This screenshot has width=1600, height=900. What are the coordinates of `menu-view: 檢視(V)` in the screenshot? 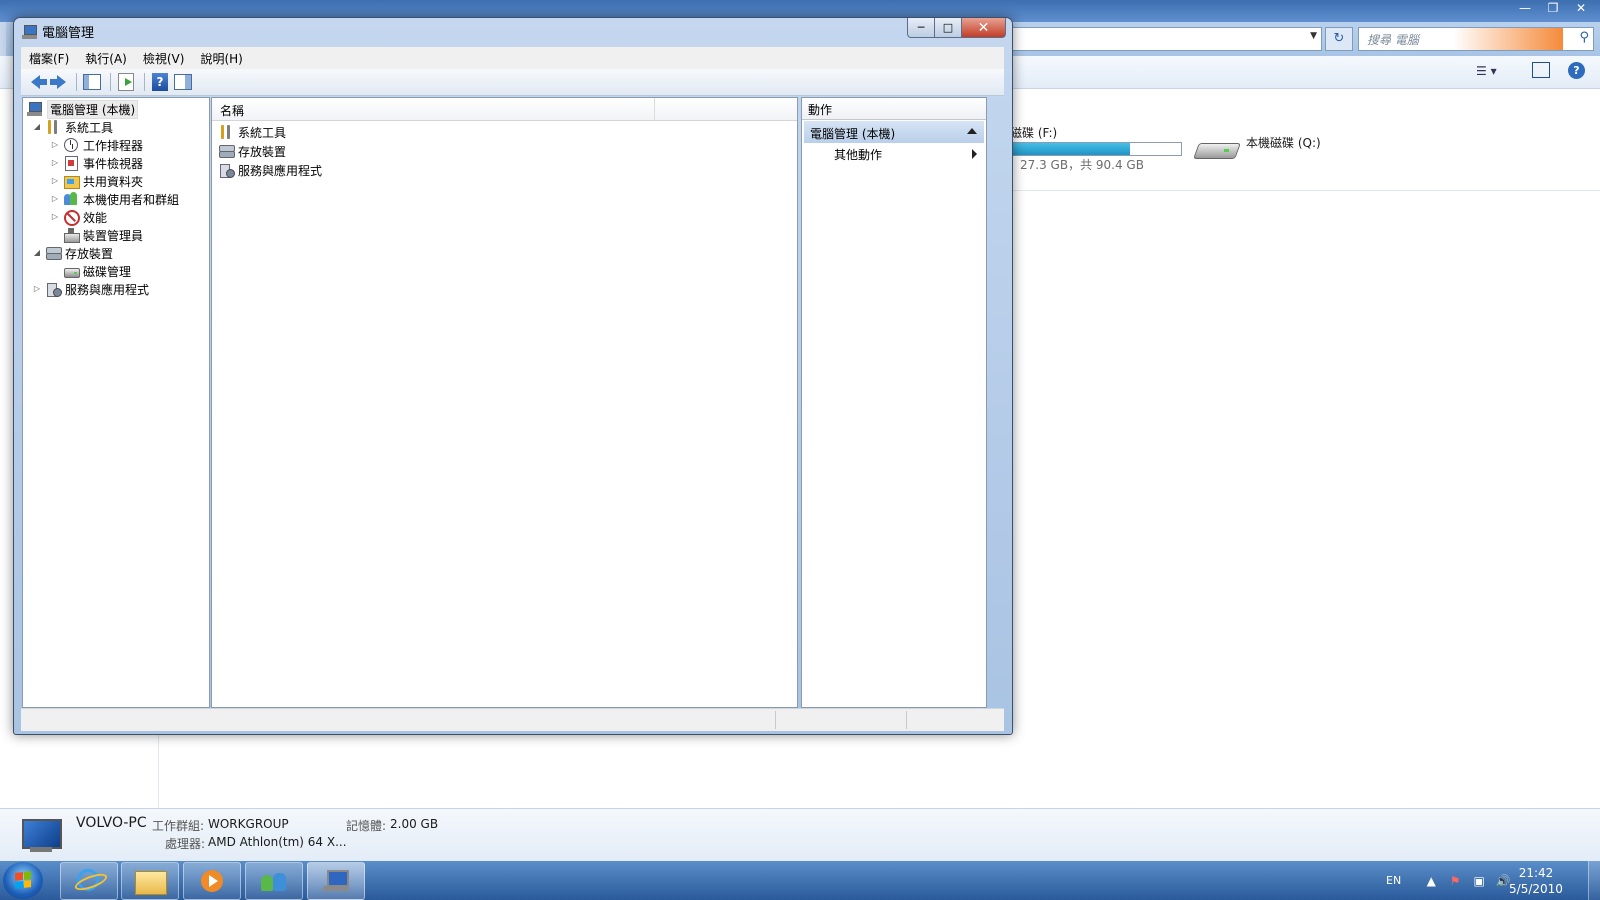 It's located at (164, 58).